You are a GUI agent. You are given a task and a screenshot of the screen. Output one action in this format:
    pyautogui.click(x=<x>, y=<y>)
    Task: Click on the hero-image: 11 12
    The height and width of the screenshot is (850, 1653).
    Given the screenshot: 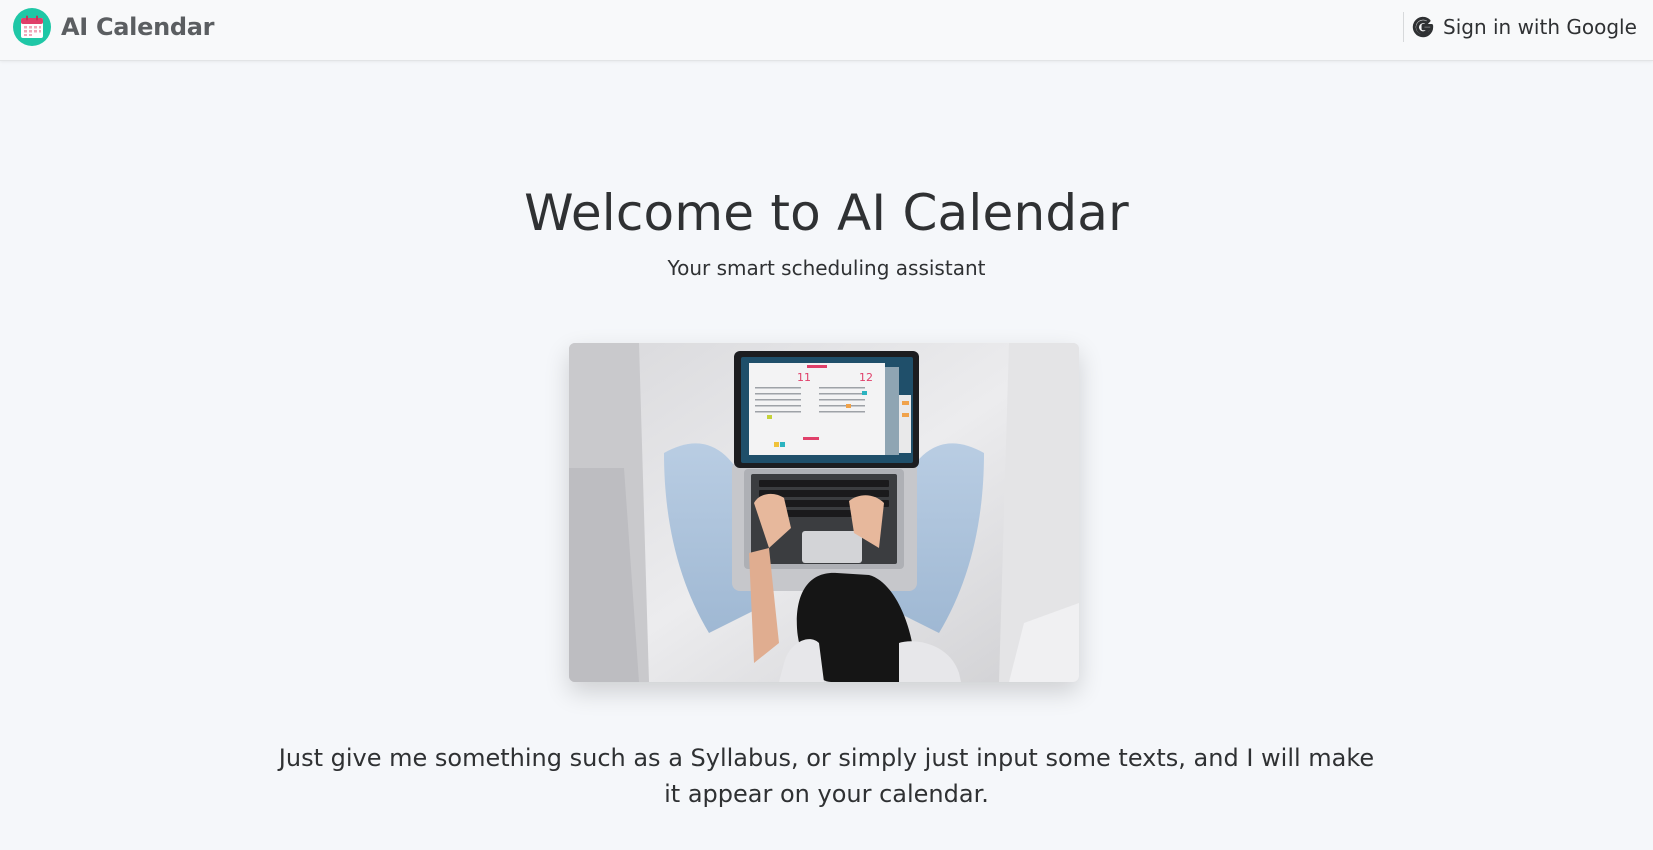 What is the action you would take?
    pyautogui.click(x=824, y=512)
    